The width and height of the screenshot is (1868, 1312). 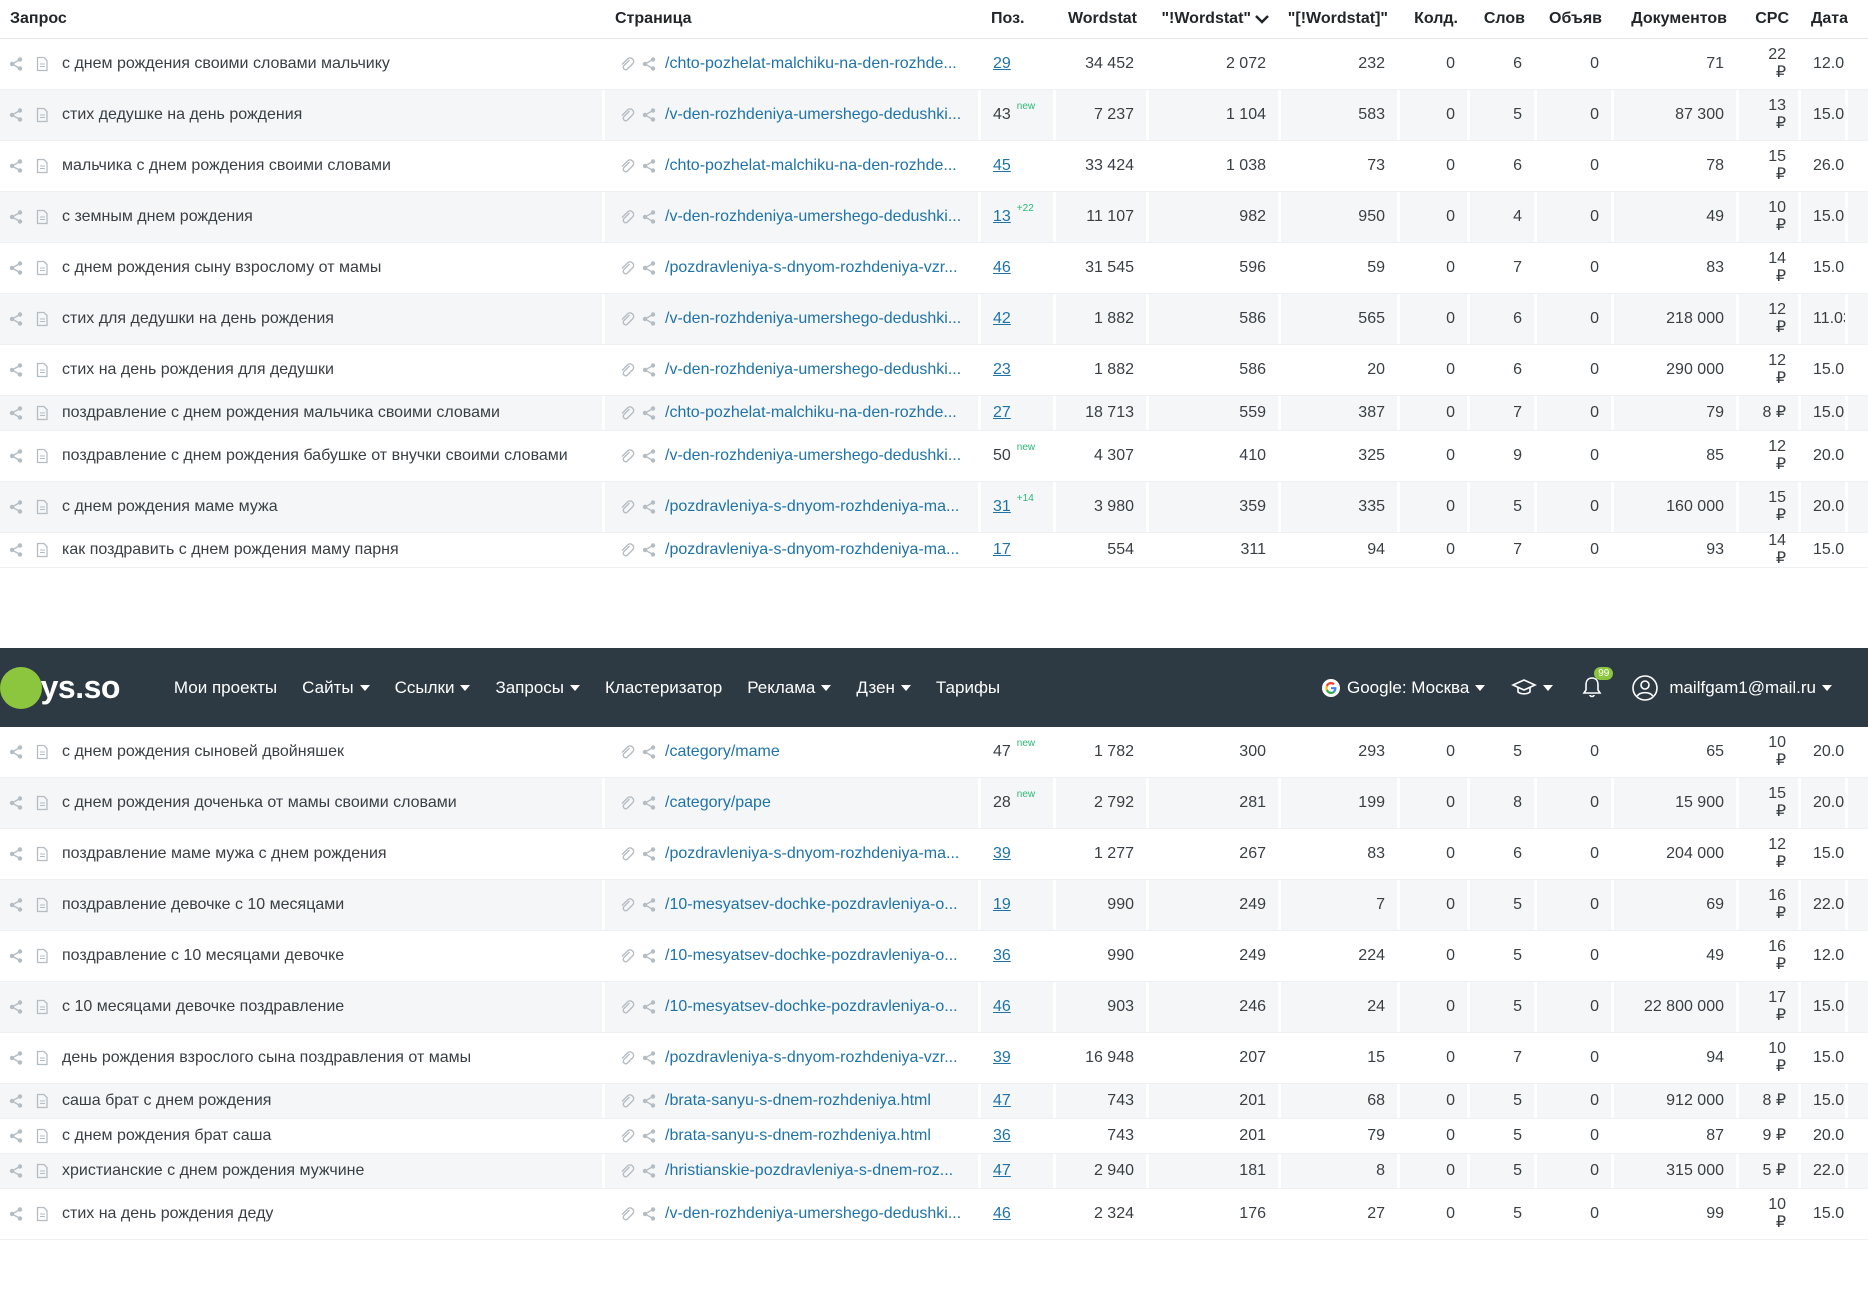 What do you see at coordinates (1824, 19) in the screenshot?
I see `column-header-date: Дата` at bounding box center [1824, 19].